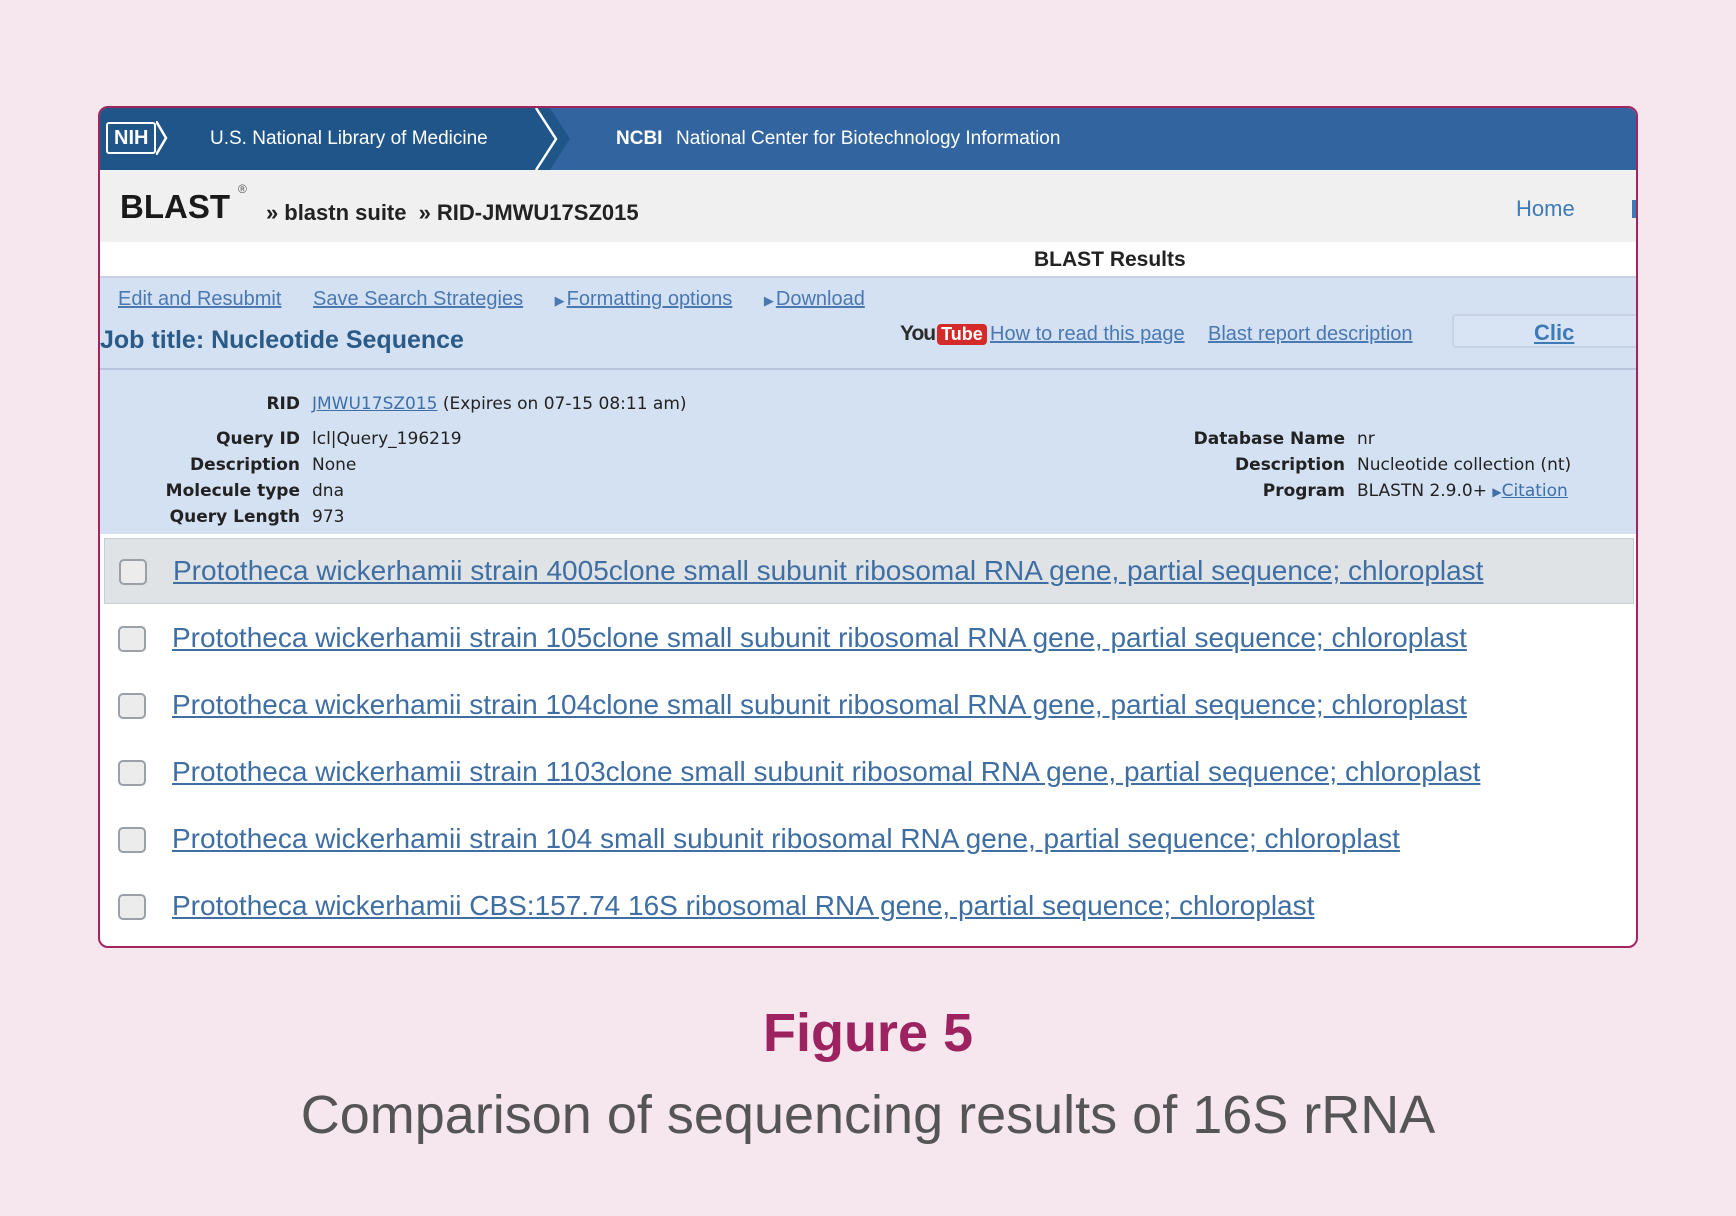 Image resolution: width=1736 pixels, height=1216 pixels. I want to click on program-value-wrap: BLASTN 2.9.0+ ▶Citation, so click(1462, 491).